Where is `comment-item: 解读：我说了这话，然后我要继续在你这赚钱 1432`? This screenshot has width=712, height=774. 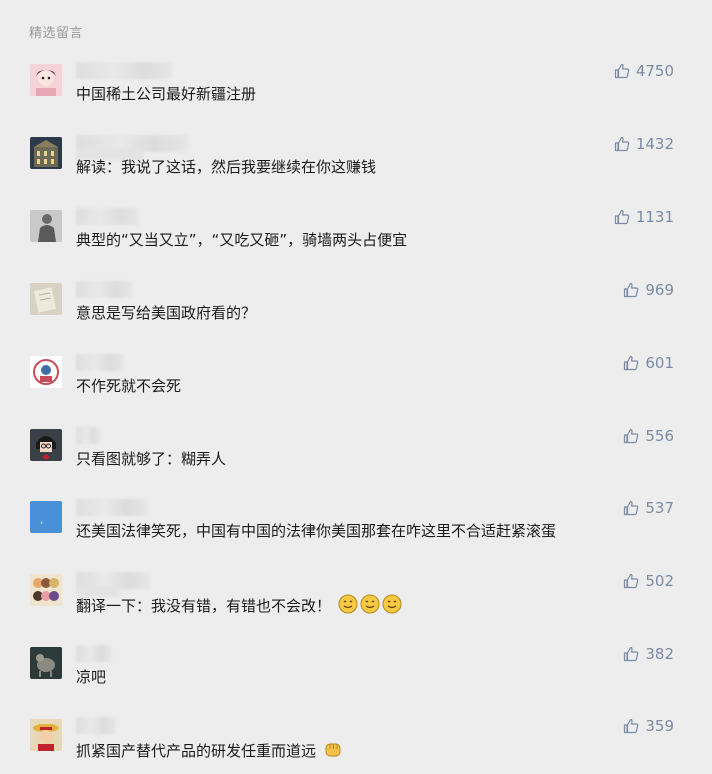
comment-item: 解读：我说了这话，然后我要继续在你这赚钱 1432 is located at coordinates (356, 172).